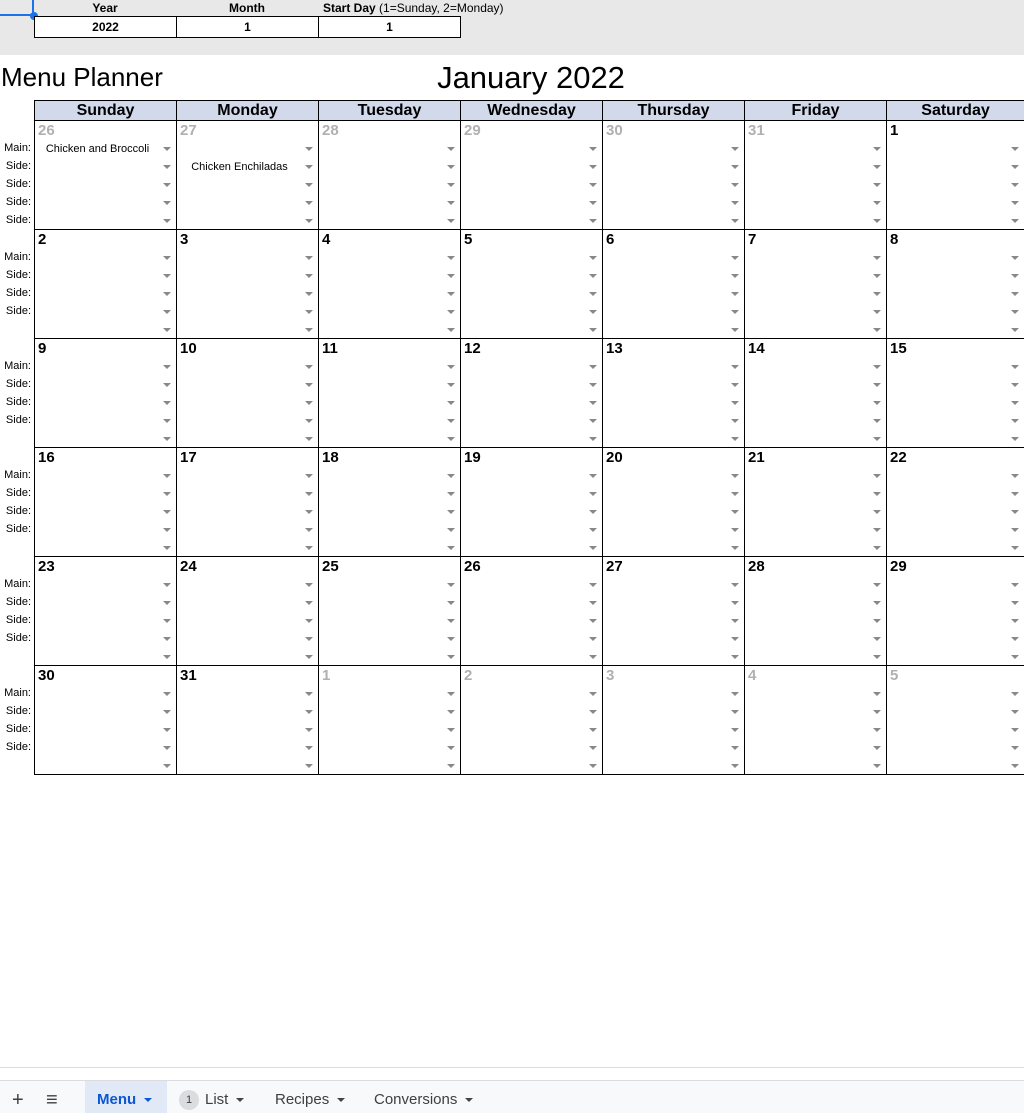  Describe the element at coordinates (389, 27) in the screenshot. I see `start-day-input: 1` at that location.